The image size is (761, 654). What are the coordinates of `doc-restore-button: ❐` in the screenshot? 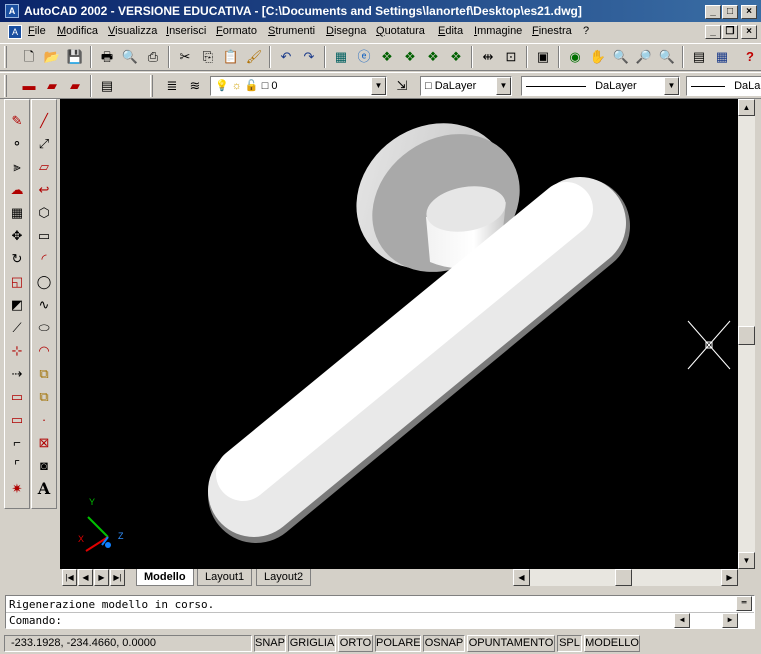 It's located at (730, 32).